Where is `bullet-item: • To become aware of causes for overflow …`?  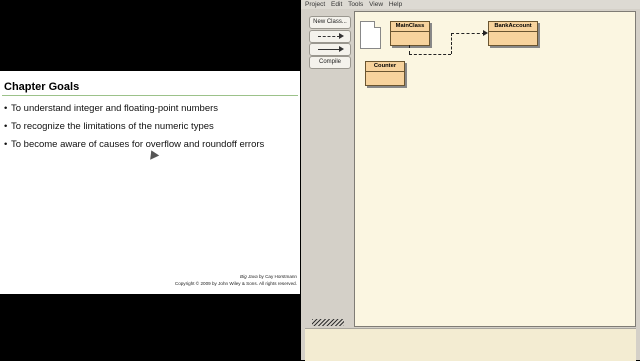
bullet-item: • To become aware of causes for overflow … is located at coordinates (134, 145).